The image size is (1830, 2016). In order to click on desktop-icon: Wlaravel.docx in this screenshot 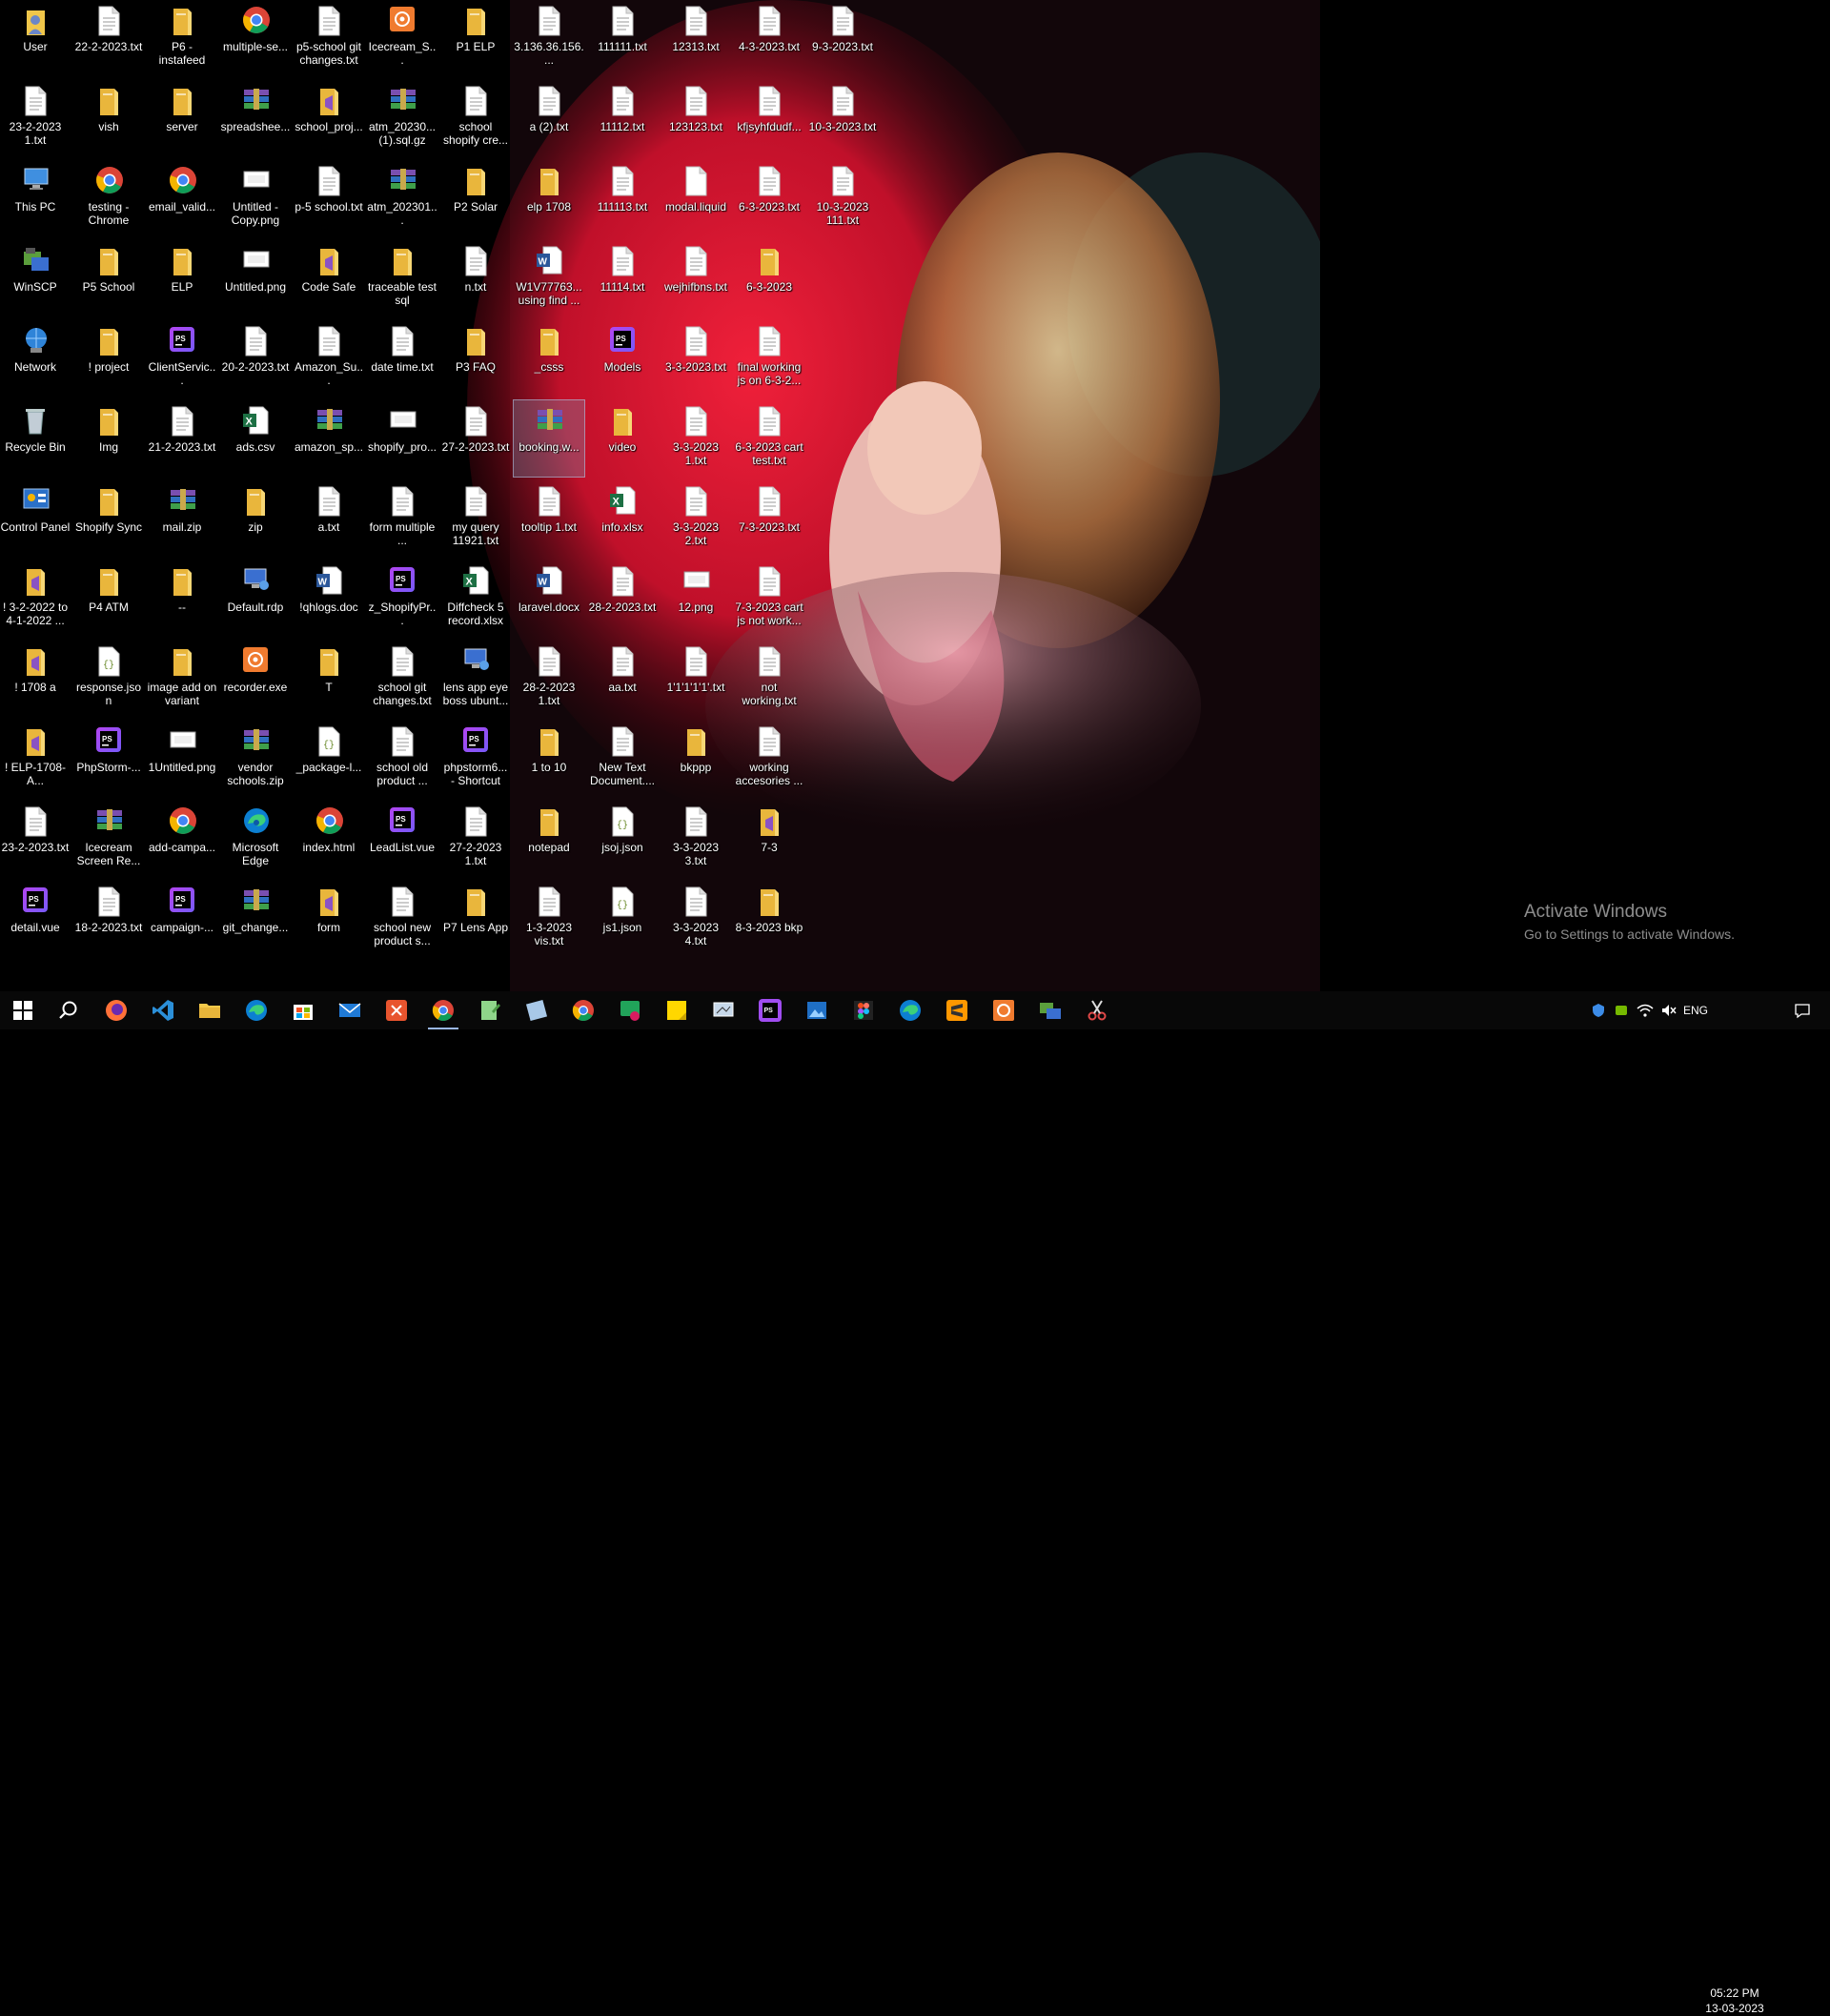, I will do `click(549, 598)`.